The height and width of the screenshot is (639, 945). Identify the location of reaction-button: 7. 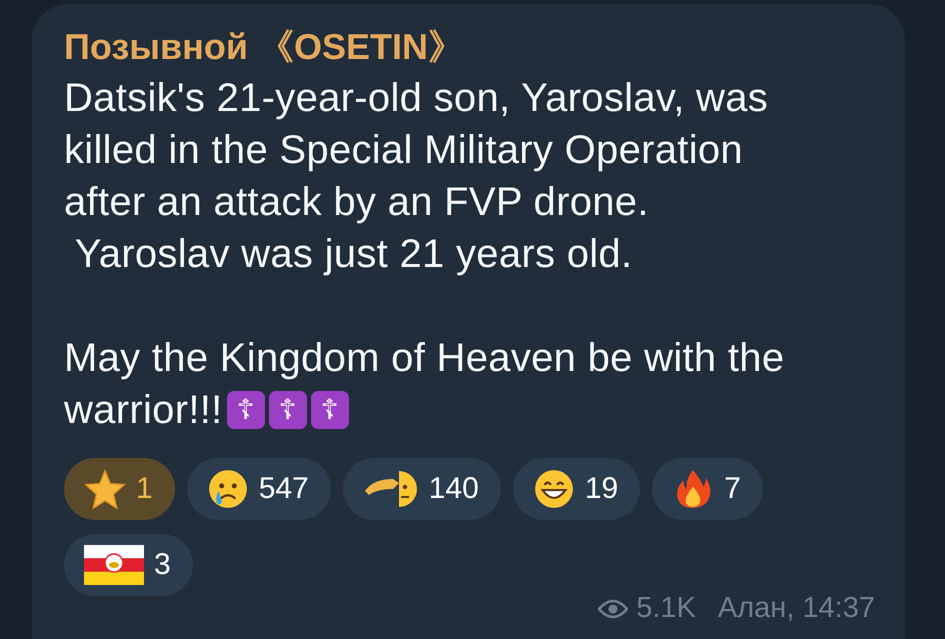
(707, 489).